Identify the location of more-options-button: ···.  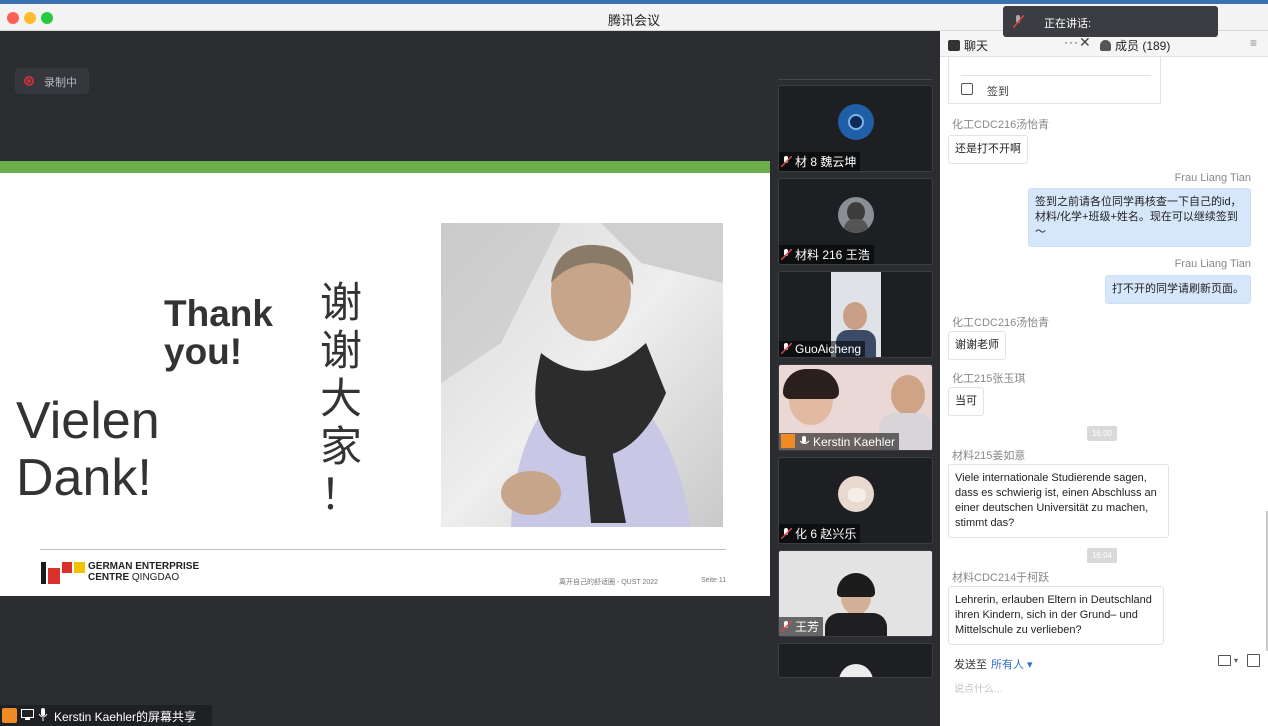
(1071, 42).